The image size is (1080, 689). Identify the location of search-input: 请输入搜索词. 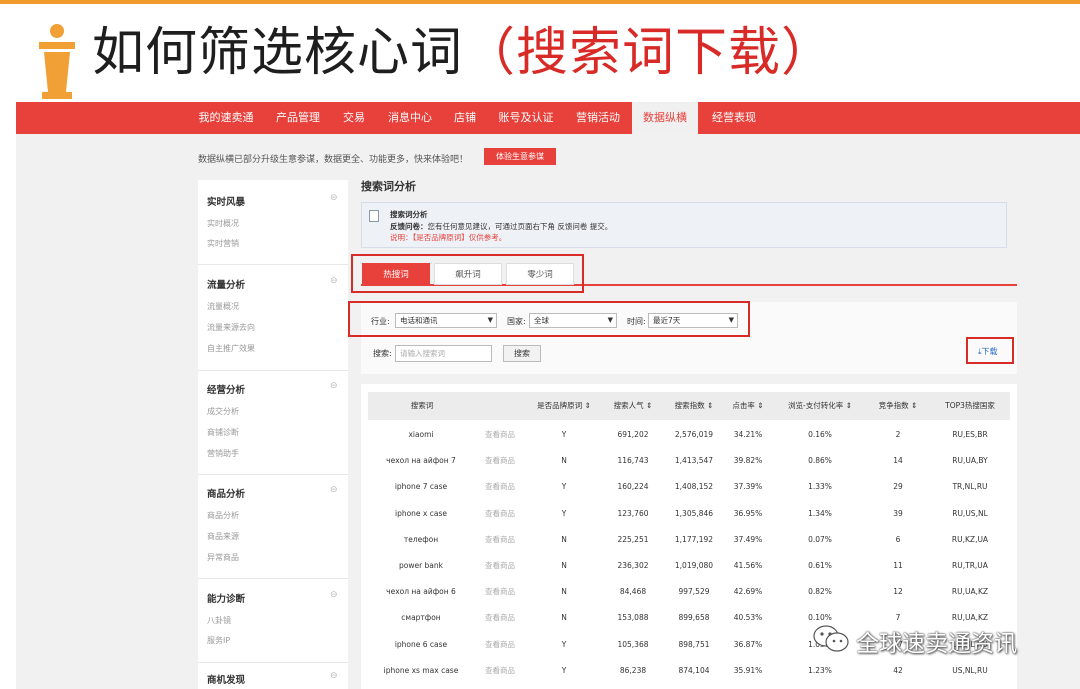
(443, 353).